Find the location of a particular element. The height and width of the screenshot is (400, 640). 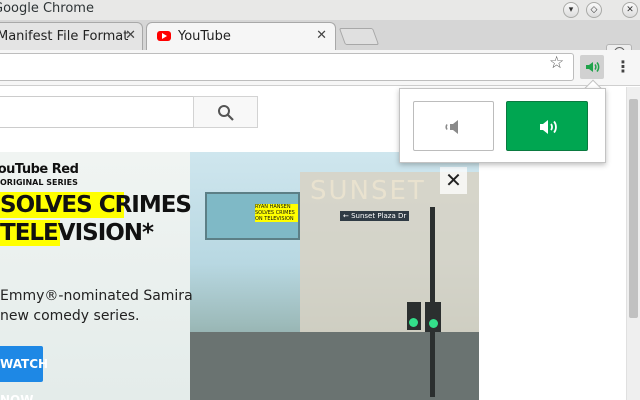

close-window-button: ✕ is located at coordinates (630, 10).